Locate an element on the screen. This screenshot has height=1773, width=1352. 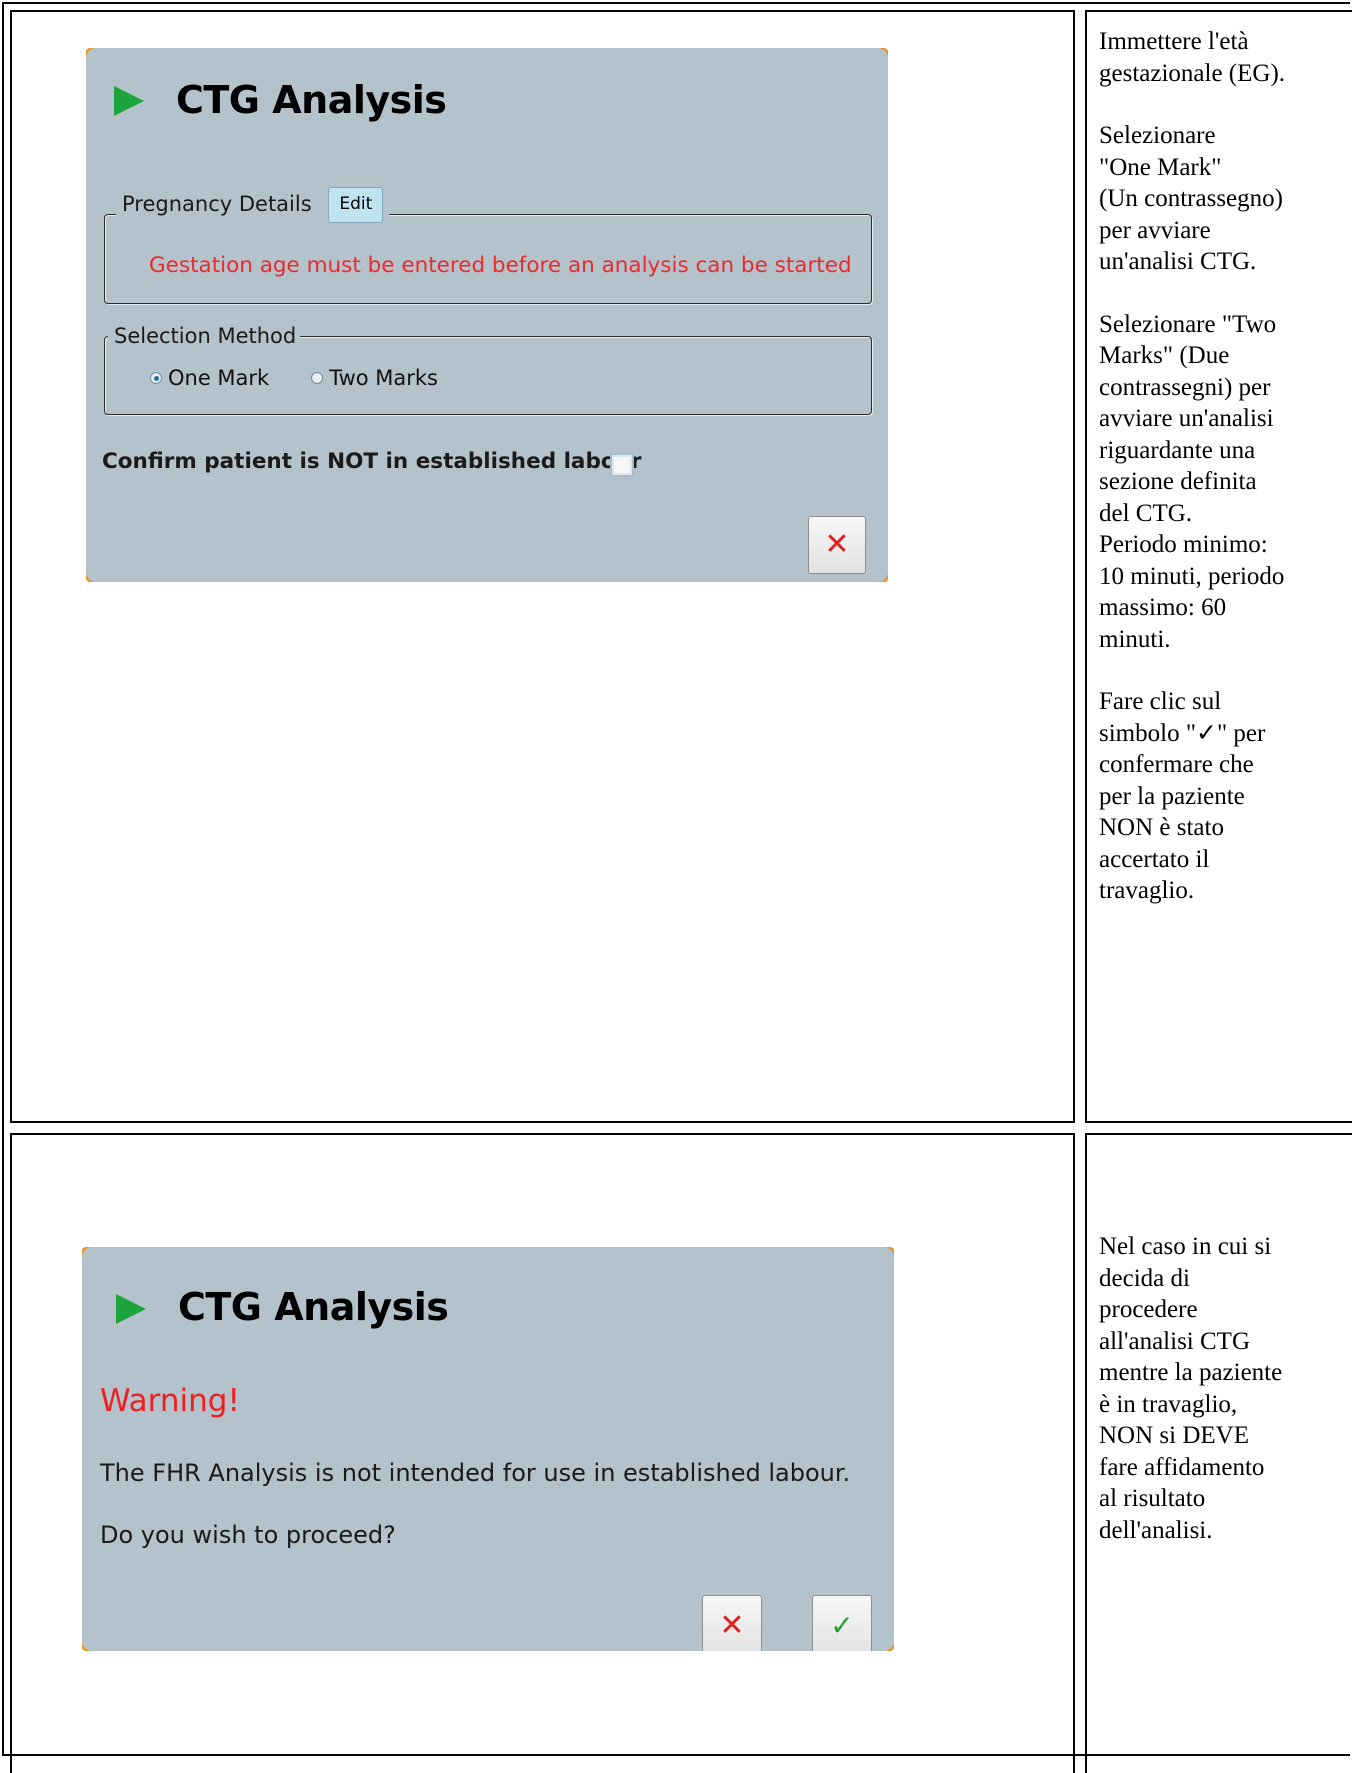
selection-method-options: One Mark Two Marks is located at coordinates (315, 378).